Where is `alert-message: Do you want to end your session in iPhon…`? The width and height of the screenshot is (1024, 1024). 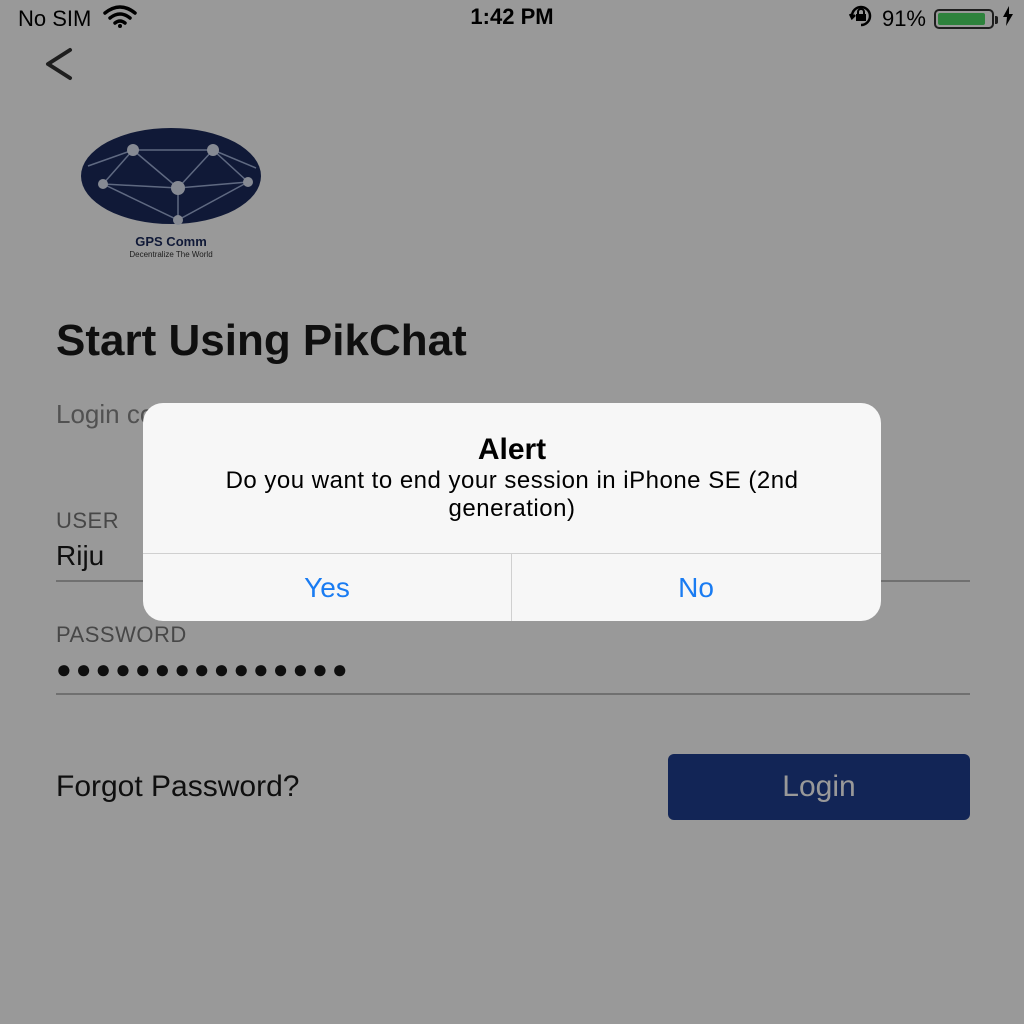 alert-message: Do you want to end your session in iPhon… is located at coordinates (512, 494).